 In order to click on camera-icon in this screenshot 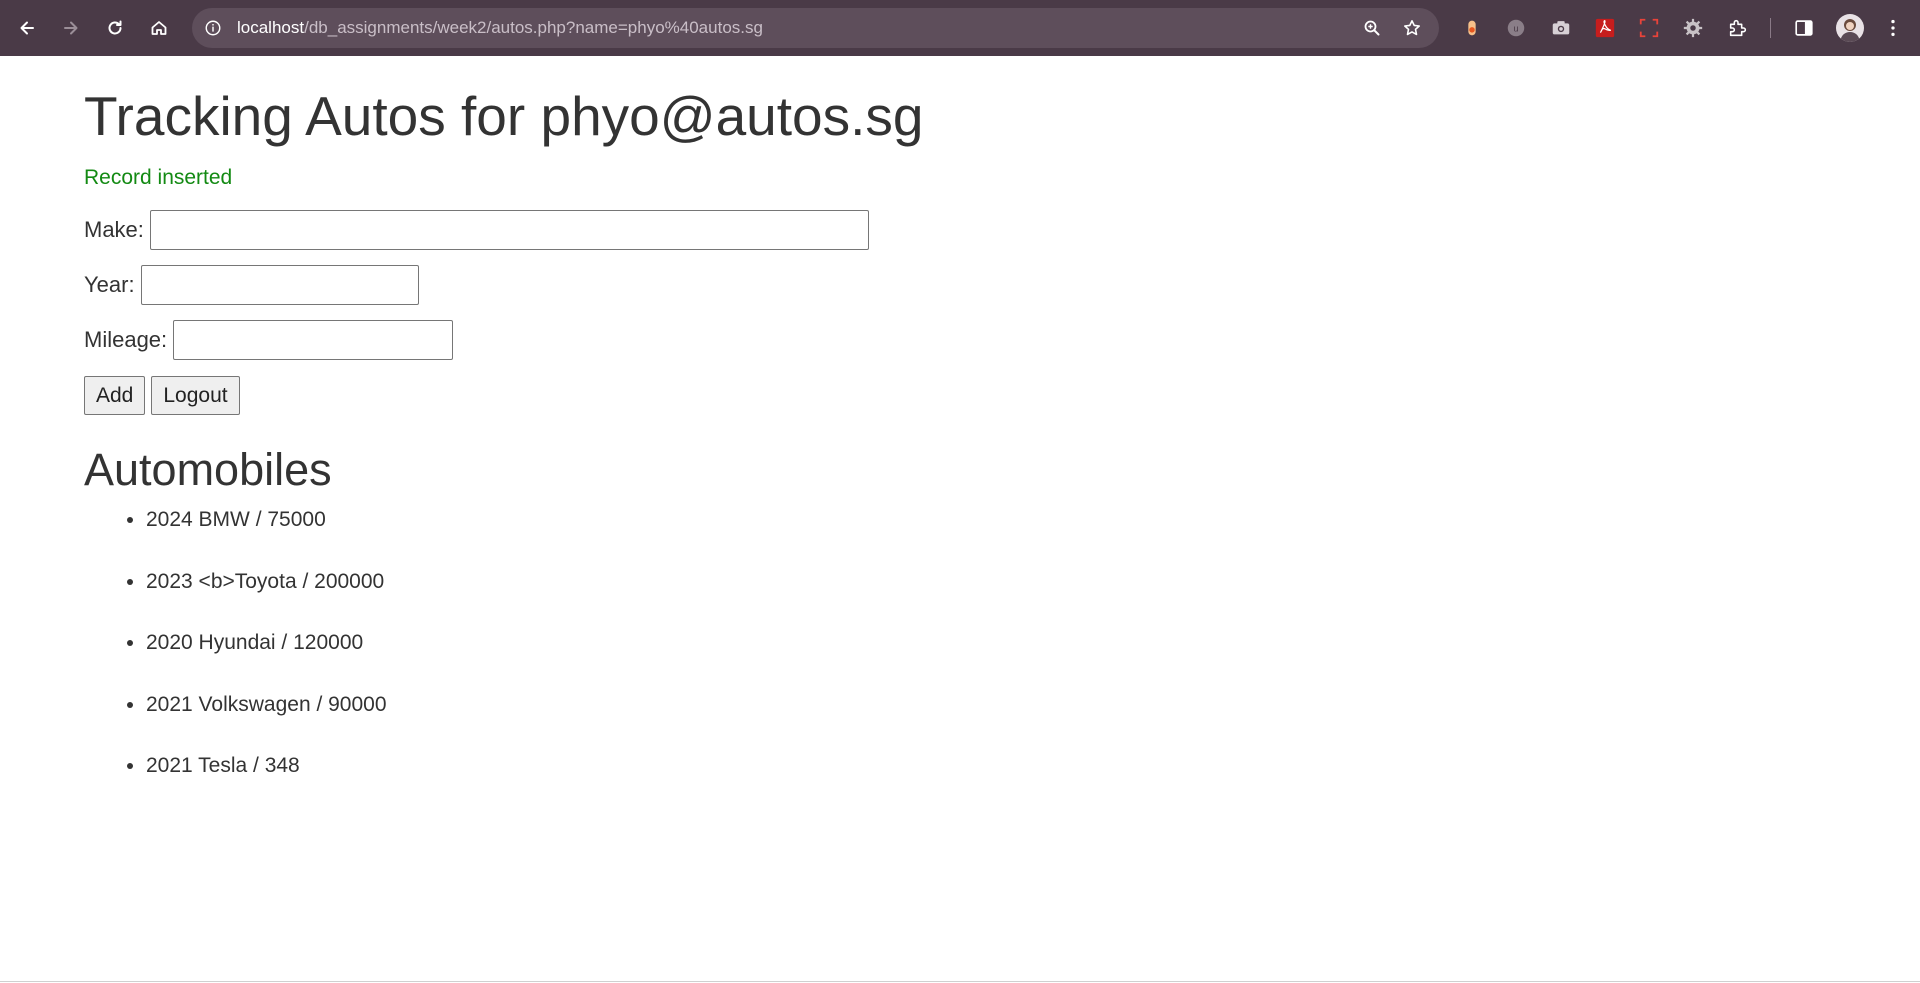, I will do `click(1561, 28)`.